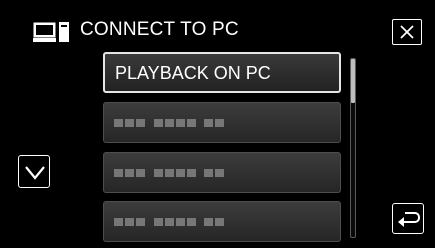 This screenshot has width=435, height=248. Describe the element at coordinates (159, 29) in the screenshot. I see `page-title: CONNECT TO PC` at that location.